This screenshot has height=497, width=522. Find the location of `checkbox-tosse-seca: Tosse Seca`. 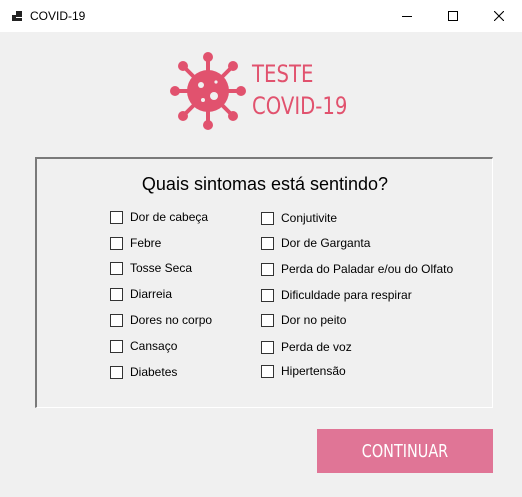

checkbox-tosse-seca: Tosse Seca is located at coordinates (151, 268).